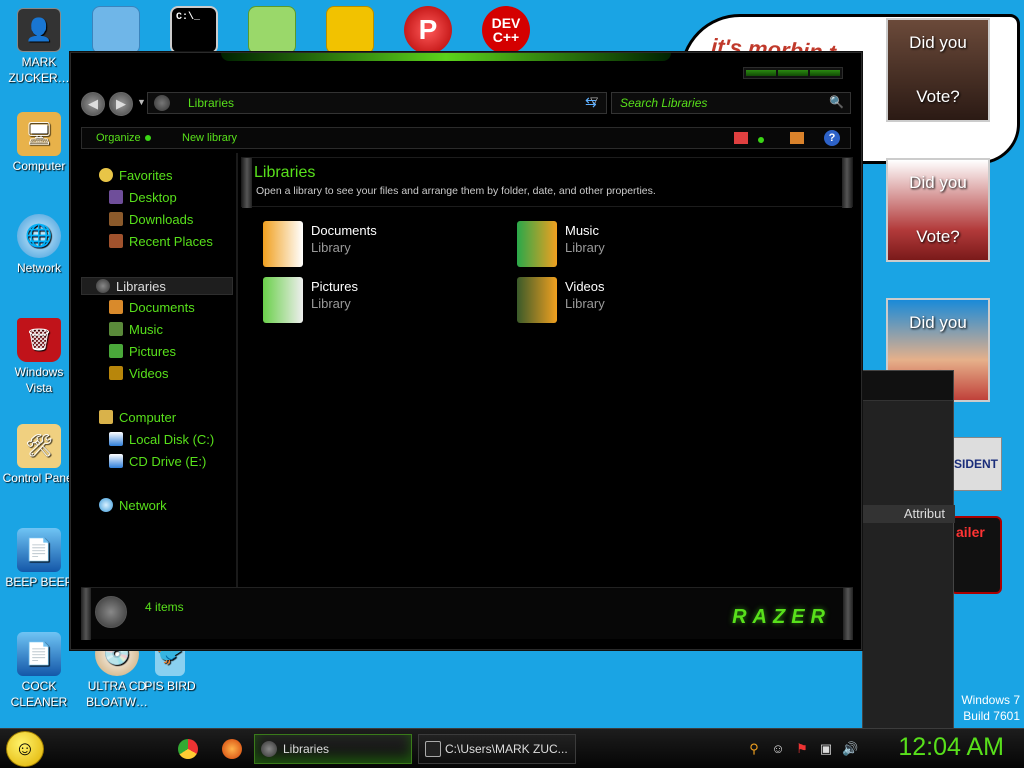 This screenshot has width=1024, height=768. What do you see at coordinates (39, 380) in the screenshot?
I see `desktop-icon-label: Windows Vista` at bounding box center [39, 380].